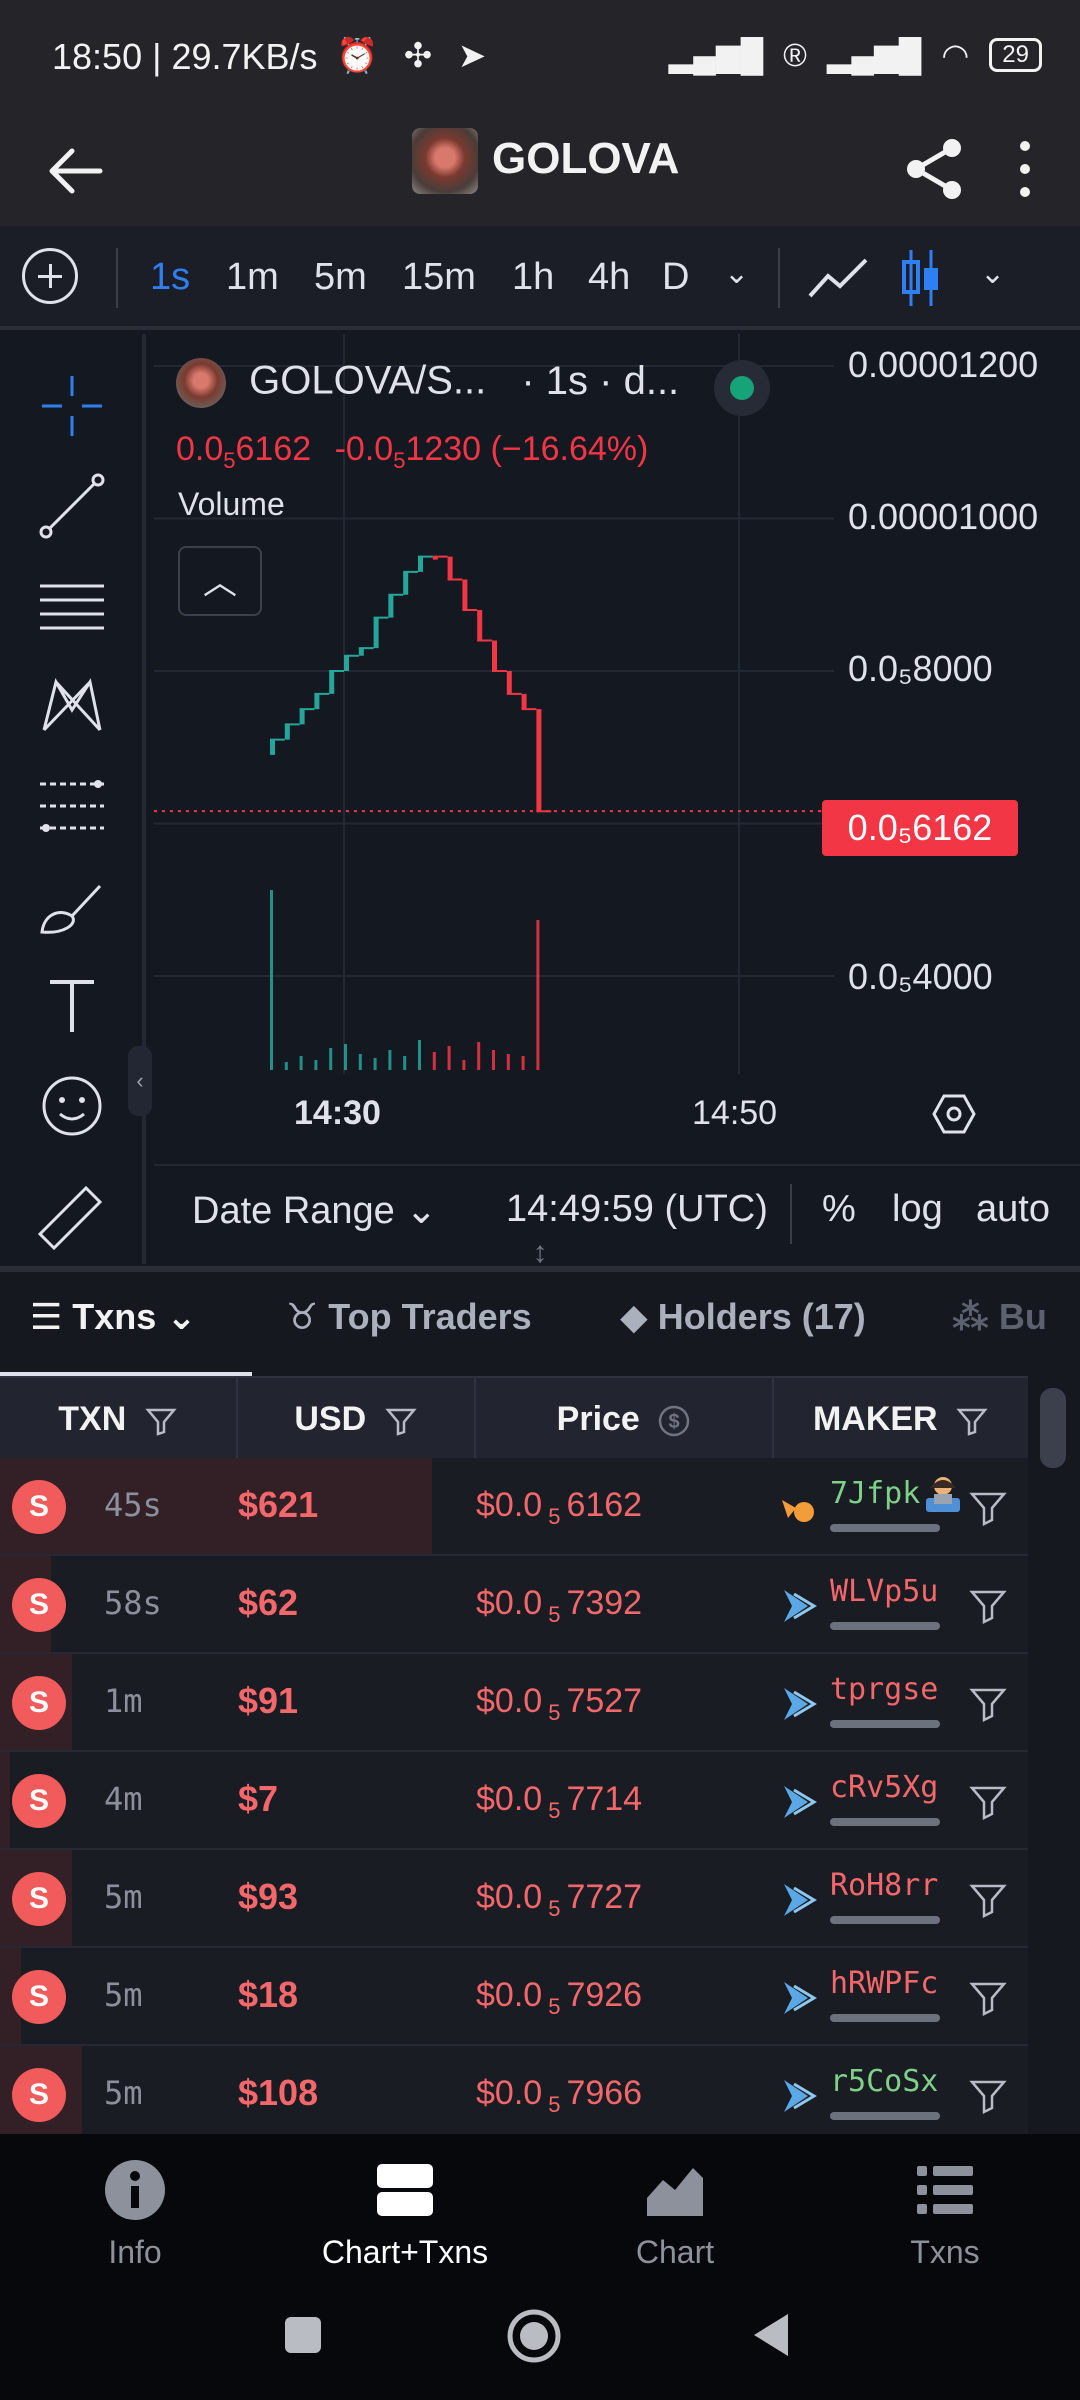 The width and height of the screenshot is (1080, 2400). I want to click on emoji-icon, so click(72, 1106).